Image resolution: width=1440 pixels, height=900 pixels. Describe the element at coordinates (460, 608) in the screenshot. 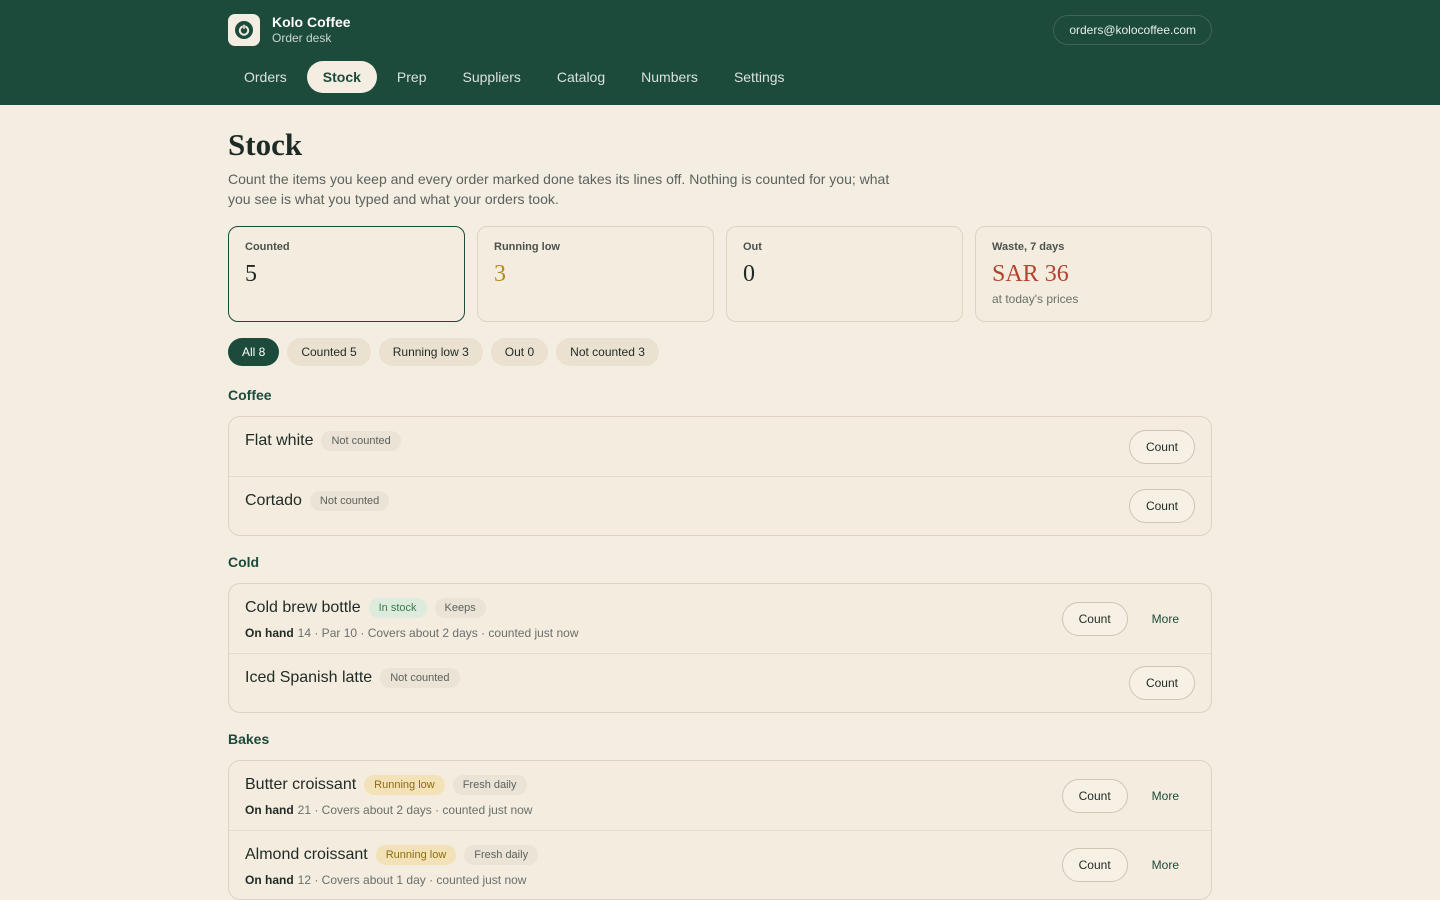

I see `type-badge: Keeps` at that location.